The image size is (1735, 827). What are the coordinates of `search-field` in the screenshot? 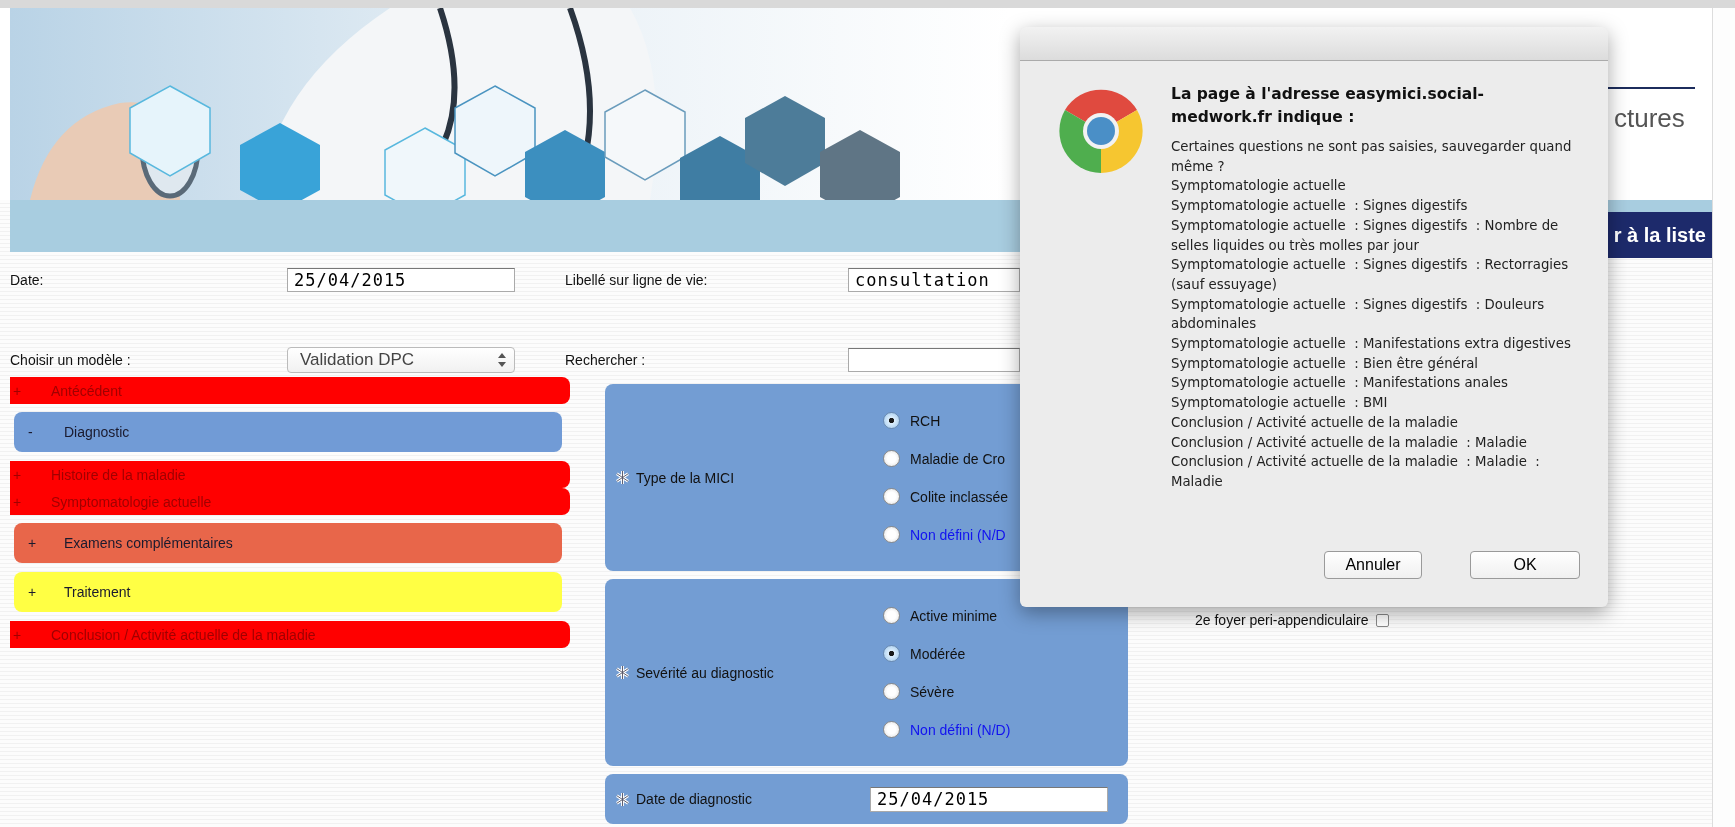 It's located at (934, 360).